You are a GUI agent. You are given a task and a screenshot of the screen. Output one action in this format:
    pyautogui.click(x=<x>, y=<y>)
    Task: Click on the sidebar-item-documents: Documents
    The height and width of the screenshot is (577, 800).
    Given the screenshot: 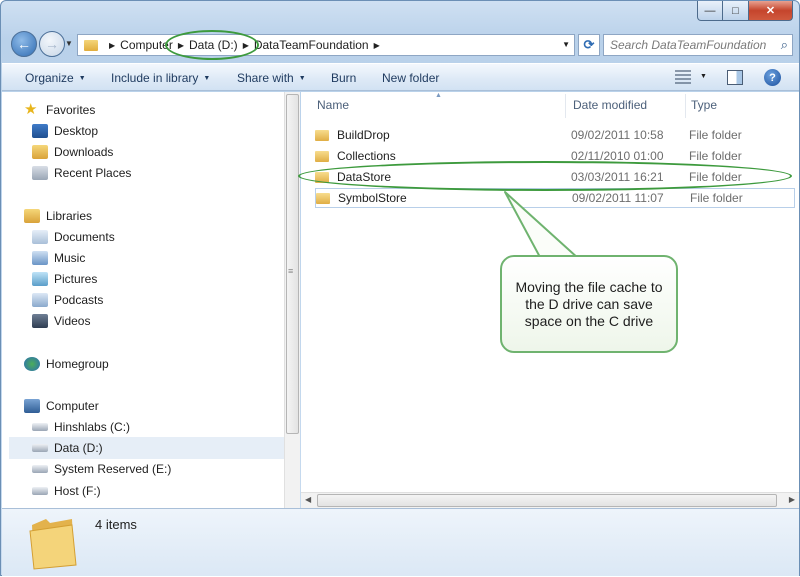 What is the action you would take?
    pyautogui.click(x=173, y=237)
    